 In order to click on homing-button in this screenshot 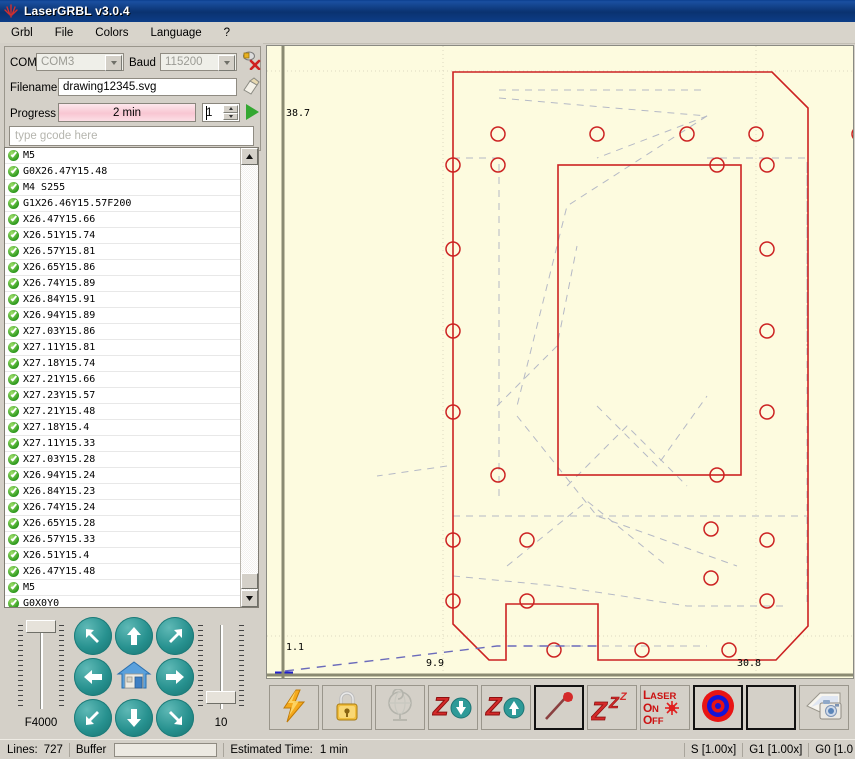, I will do `click(400, 707)`.